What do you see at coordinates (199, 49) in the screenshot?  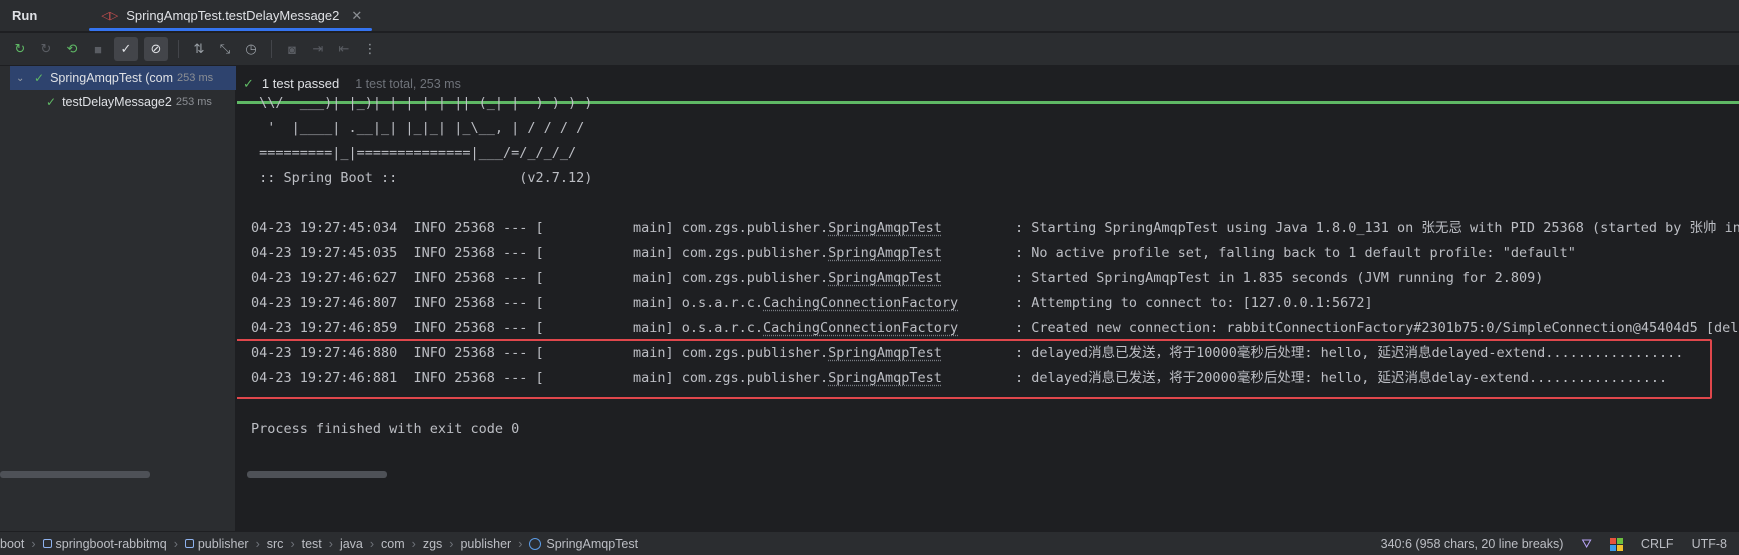 I see `sort-icon: ⇅` at bounding box center [199, 49].